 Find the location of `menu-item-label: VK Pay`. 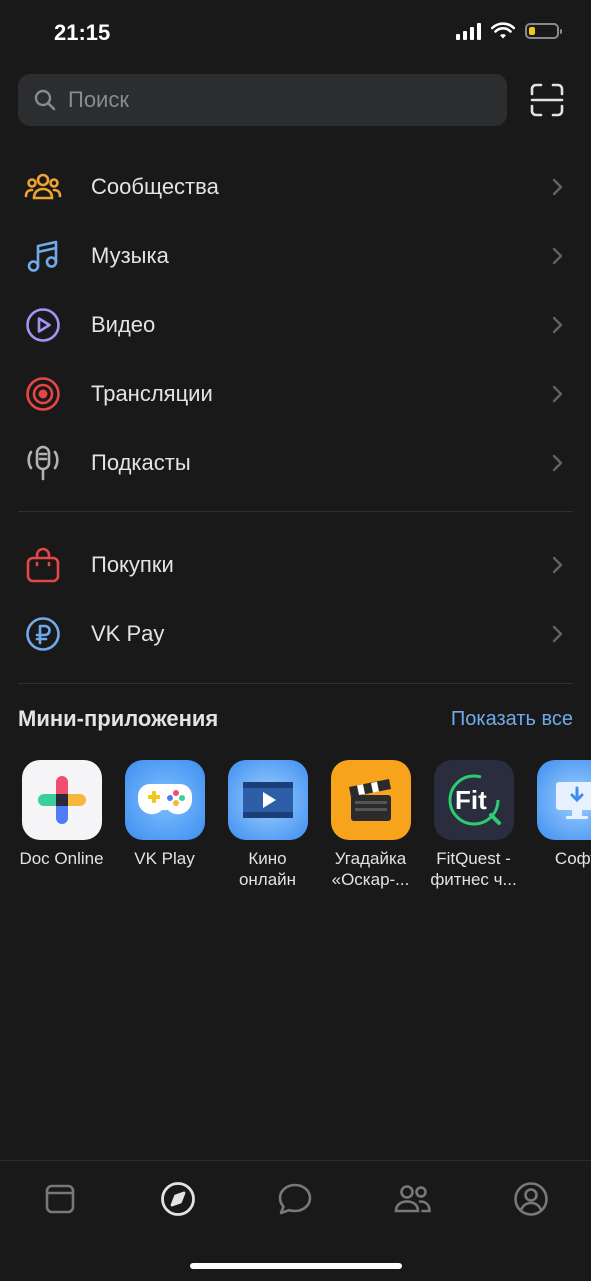

menu-item-label: VK Pay is located at coordinates (127, 634).